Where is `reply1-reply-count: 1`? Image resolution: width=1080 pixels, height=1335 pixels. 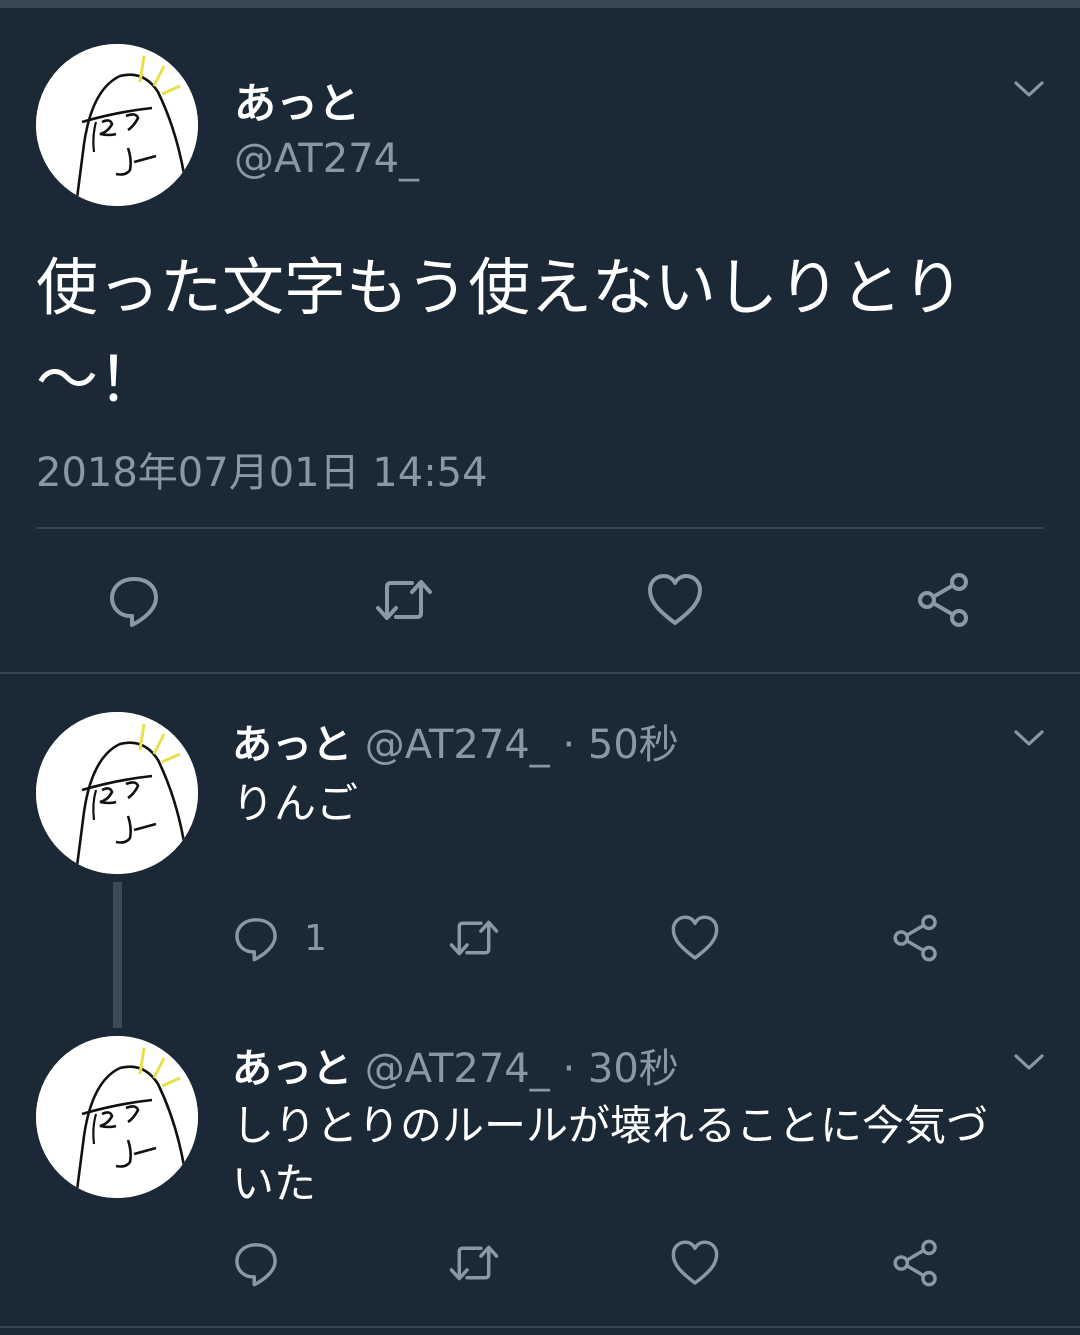 reply1-reply-count: 1 is located at coordinates (315, 938).